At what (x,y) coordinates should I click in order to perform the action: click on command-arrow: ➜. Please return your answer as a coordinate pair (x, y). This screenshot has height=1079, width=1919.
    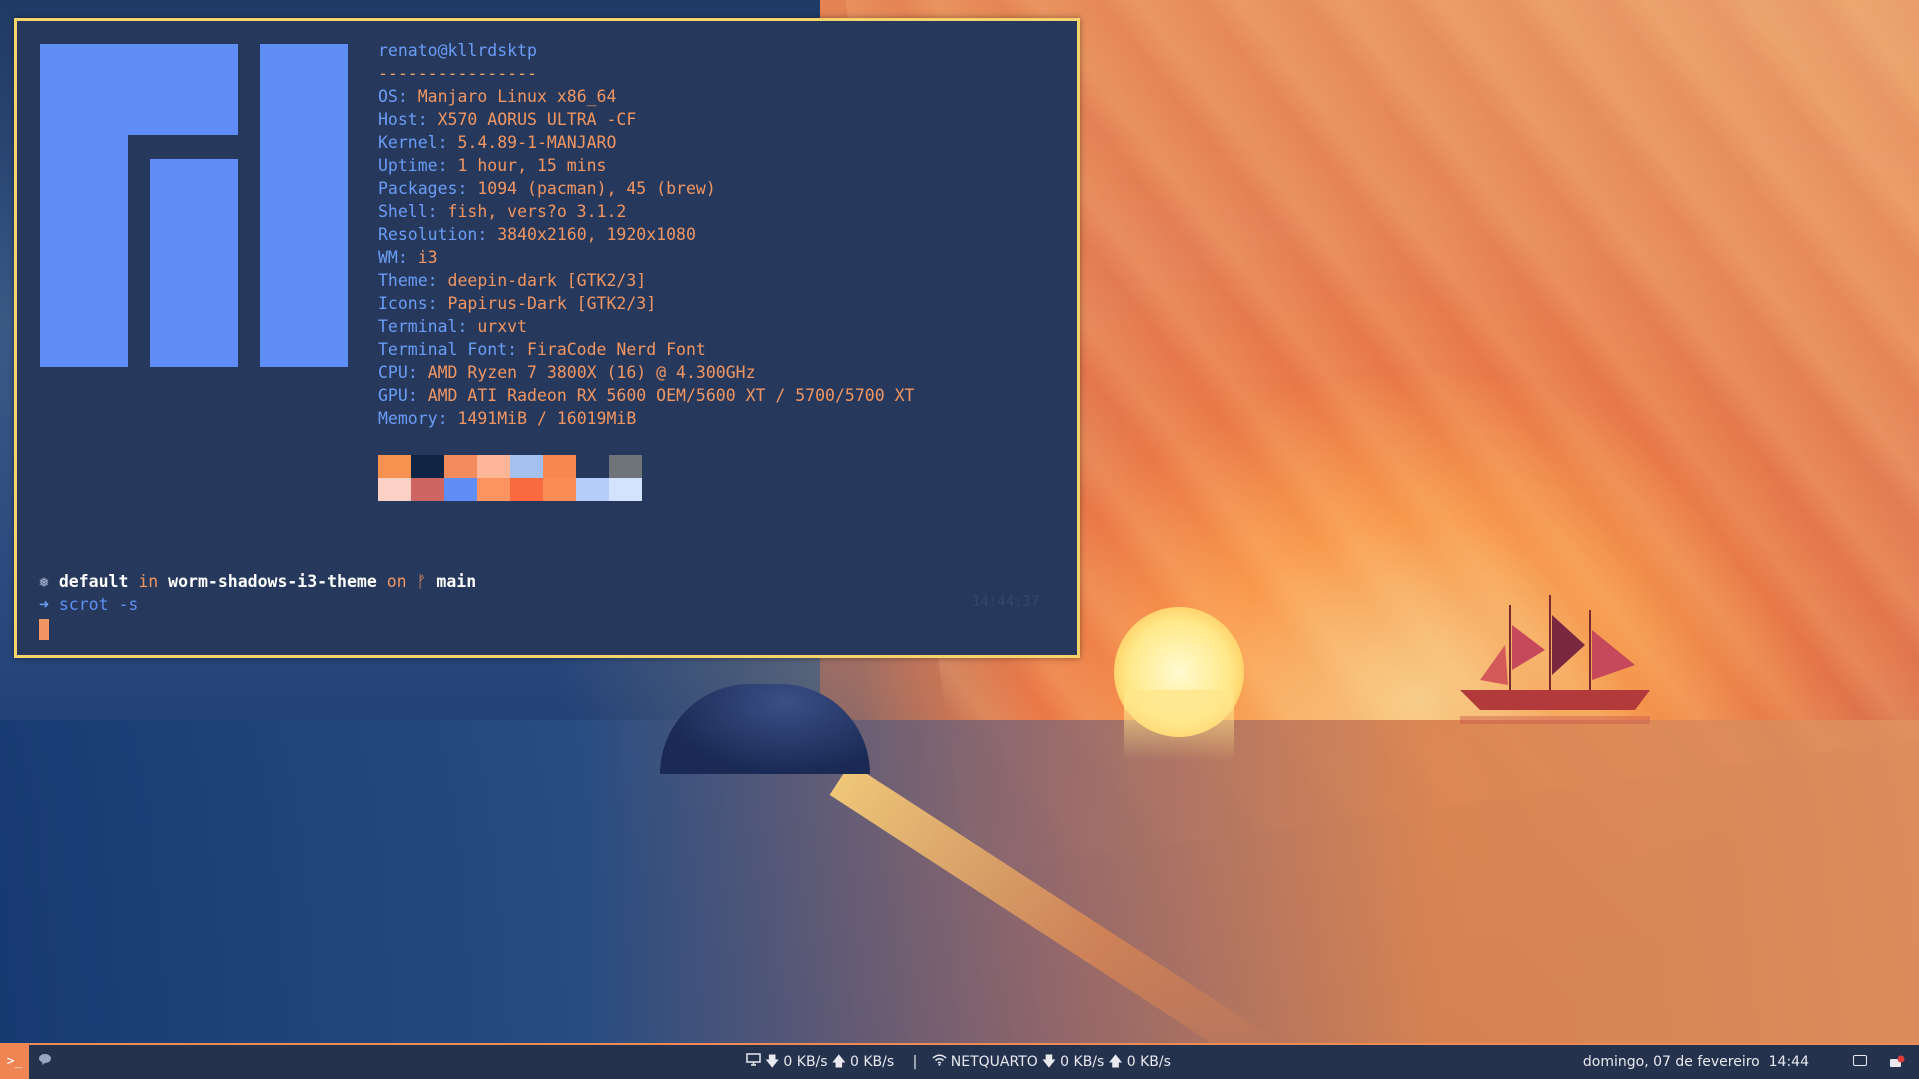
    Looking at the image, I should click on (44, 604).